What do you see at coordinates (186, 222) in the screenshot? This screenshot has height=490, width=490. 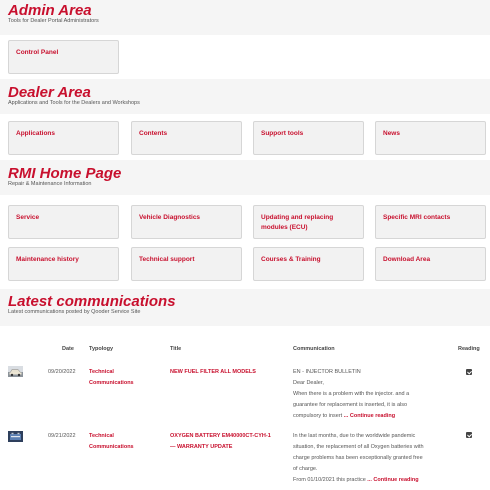 I see `card-vehicle-diagnostics: Vehicle Diagnostics` at bounding box center [186, 222].